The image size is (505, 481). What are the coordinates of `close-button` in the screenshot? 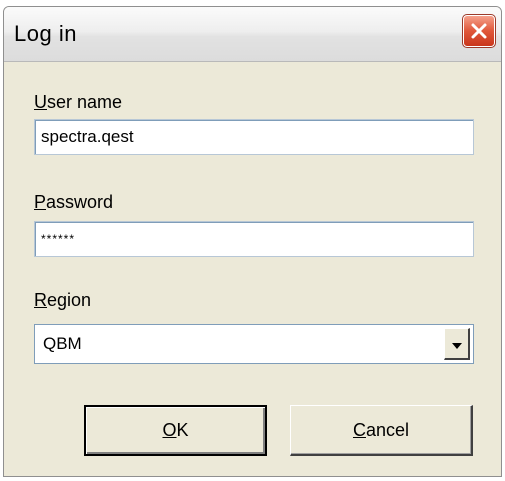 It's located at (479, 31).